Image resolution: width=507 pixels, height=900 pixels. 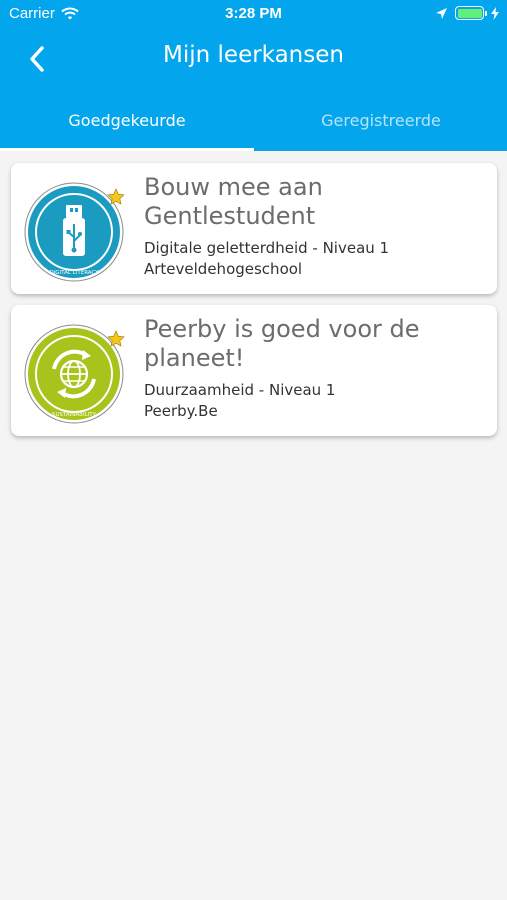 I want to click on card-title: Peerby is goed voor de planeet!, so click(x=282, y=343).